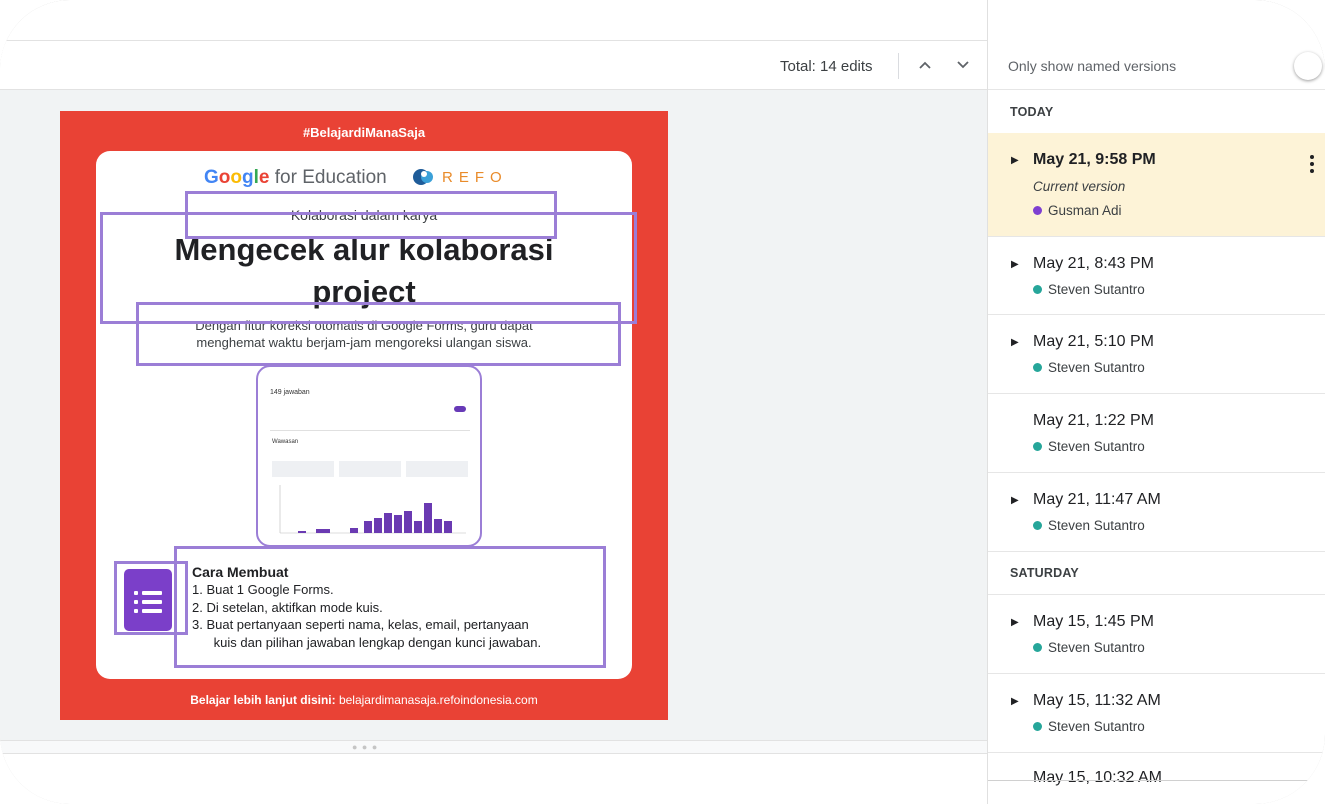 The image size is (1325, 804). What do you see at coordinates (493, 747) in the screenshot?
I see `resize-handle: ● ● ●` at bounding box center [493, 747].